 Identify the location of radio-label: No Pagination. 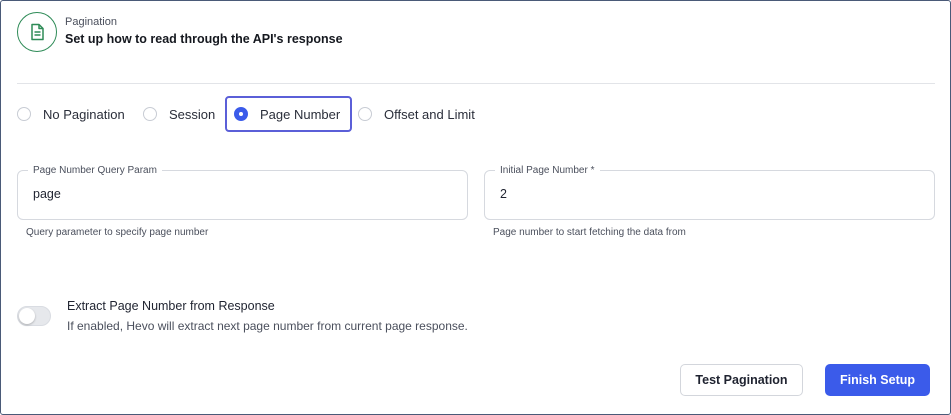
(84, 114).